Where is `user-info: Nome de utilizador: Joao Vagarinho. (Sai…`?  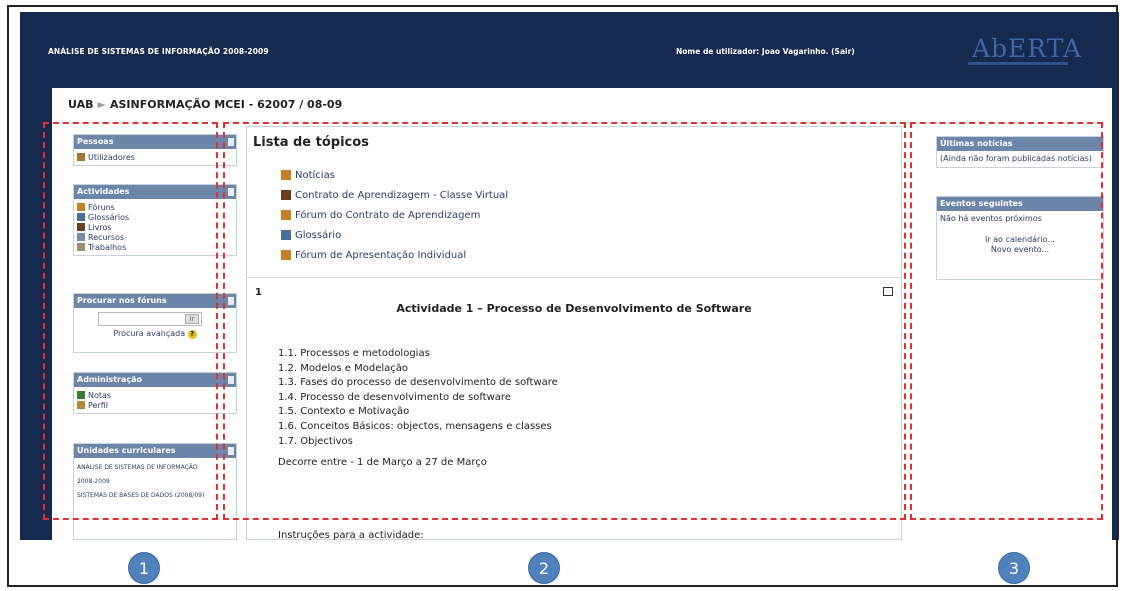
user-info: Nome de utilizador: Joao Vagarinho. (Sai… is located at coordinates (765, 51).